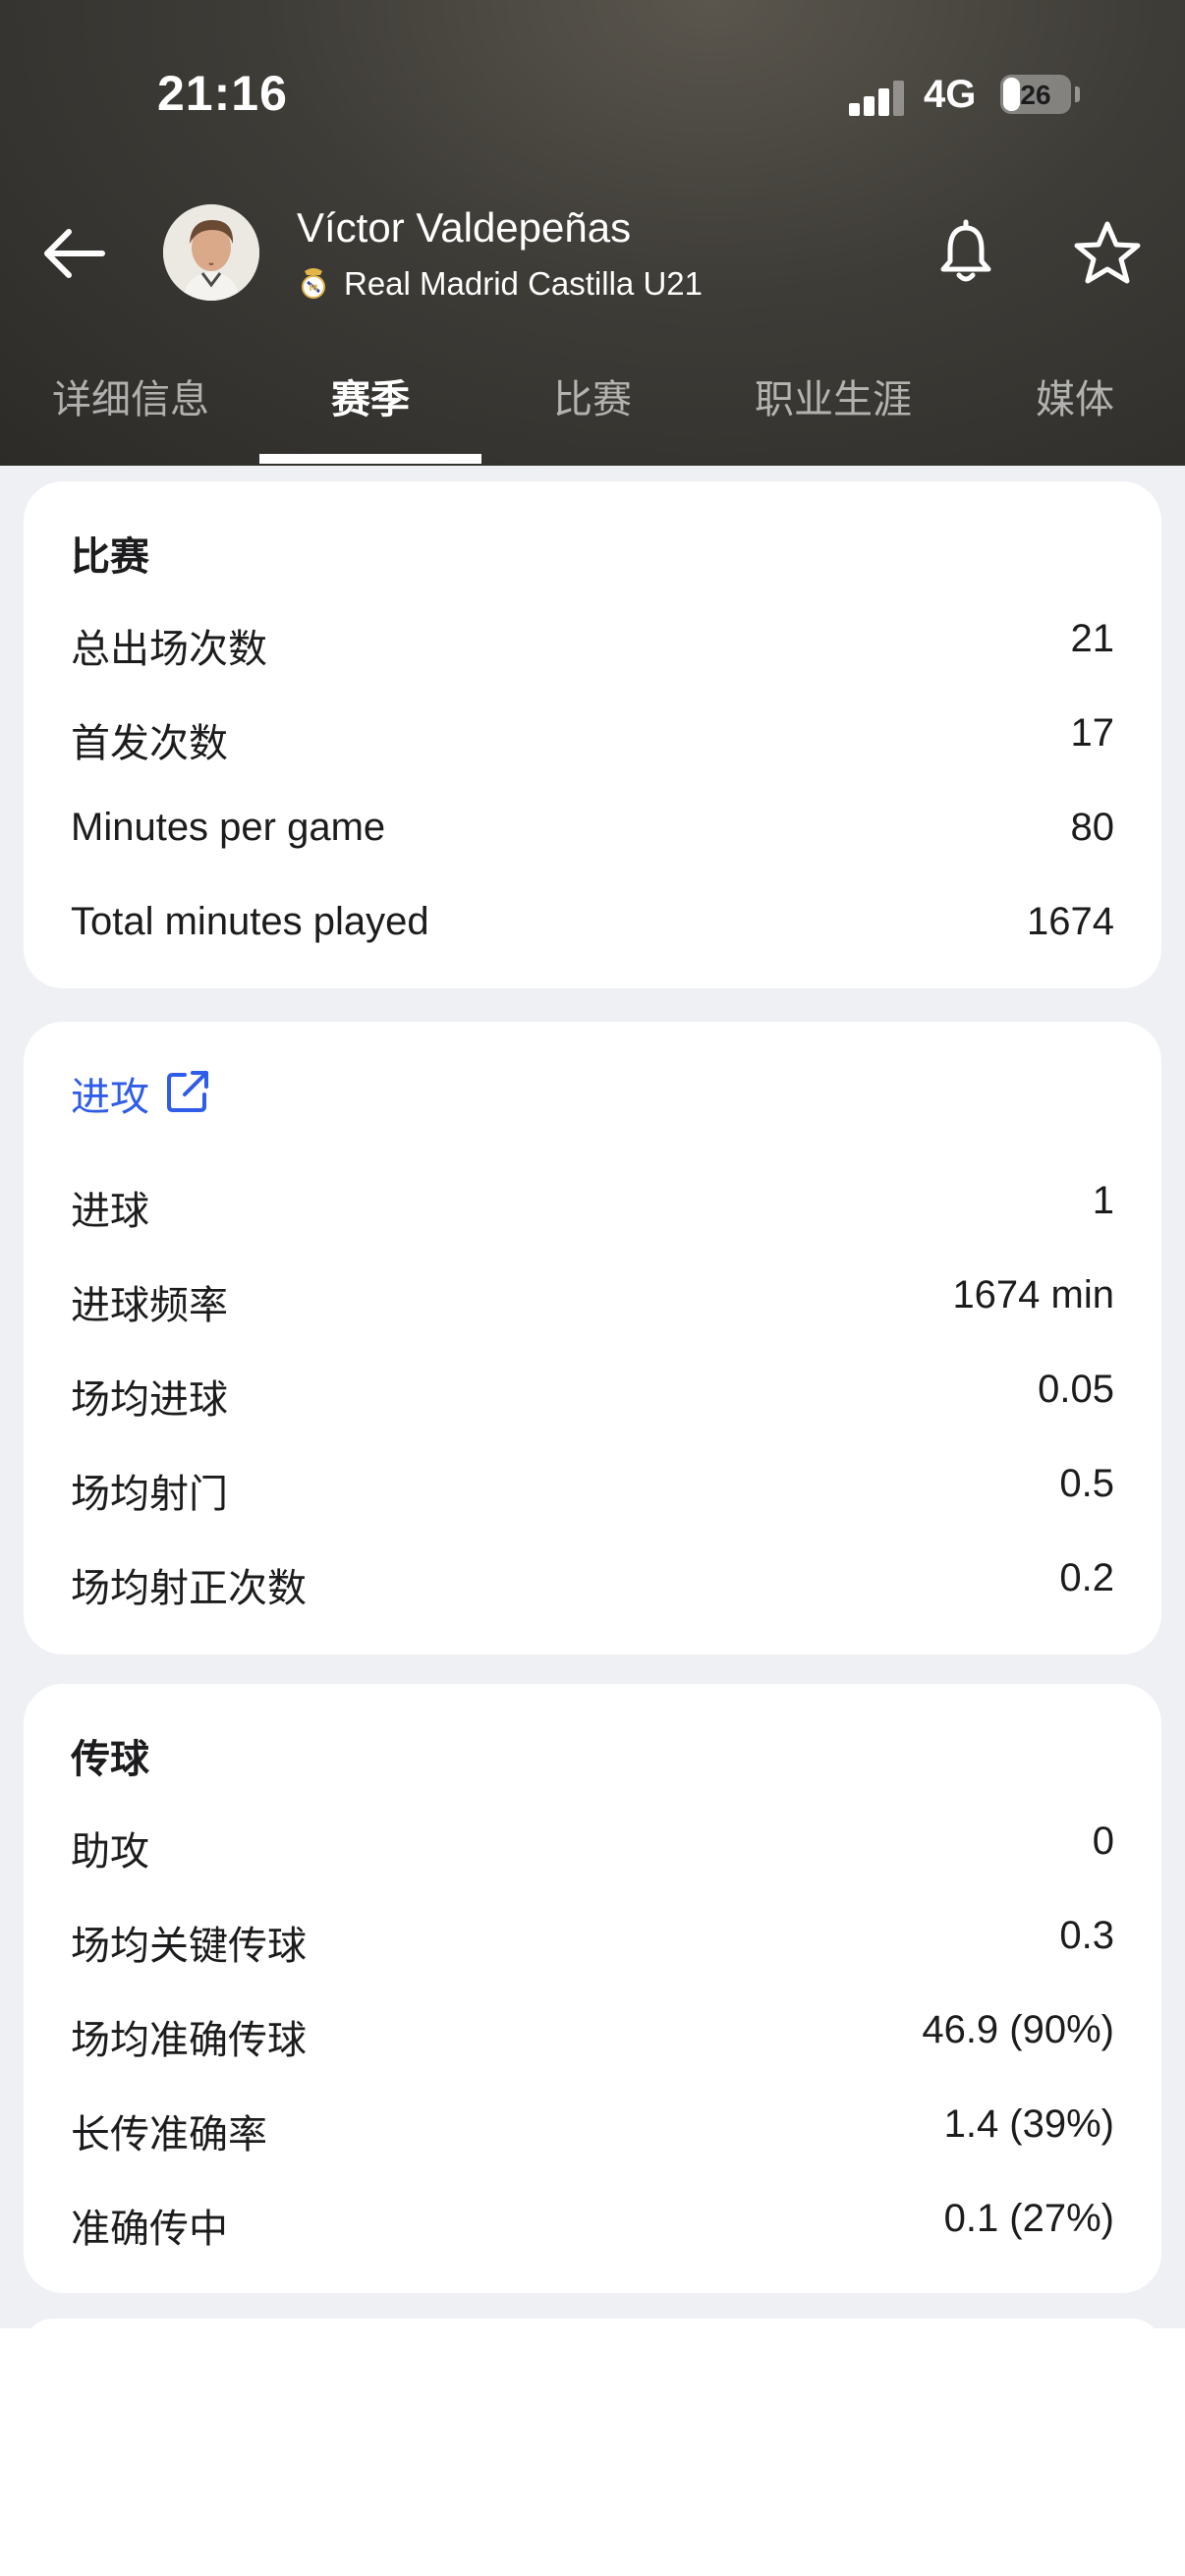 This screenshot has height=2576, width=1185. Describe the element at coordinates (592, 929) in the screenshot. I see `stat-row: Total minutes played 1674` at that location.